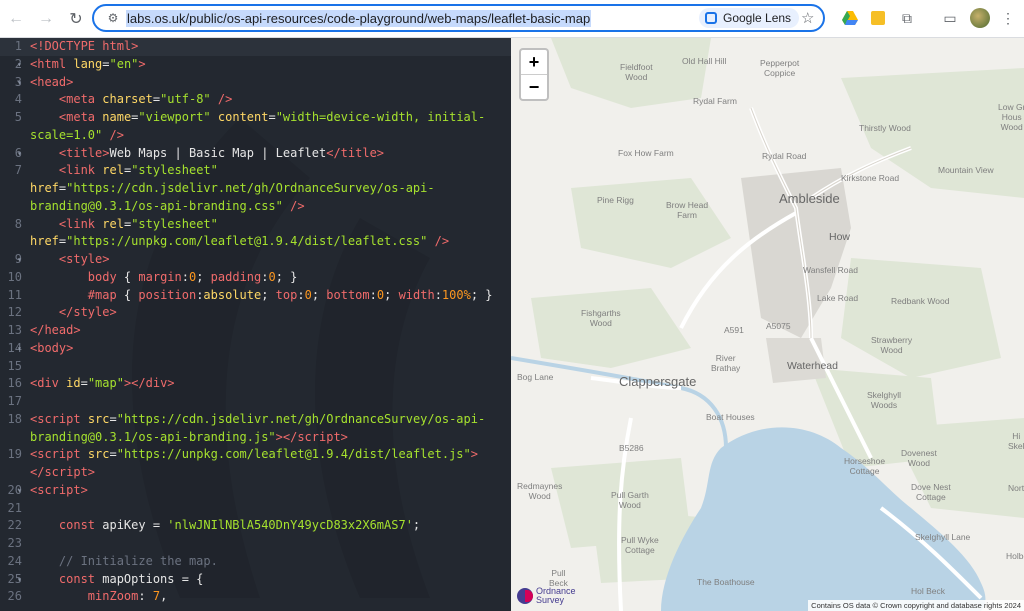 The height and width of the screenshot is (611, 1024). What do you see at coordinates (255, 136) in the screenshot?
I see `code-line: scale=1.0" />` at bounding box center [255, 136].